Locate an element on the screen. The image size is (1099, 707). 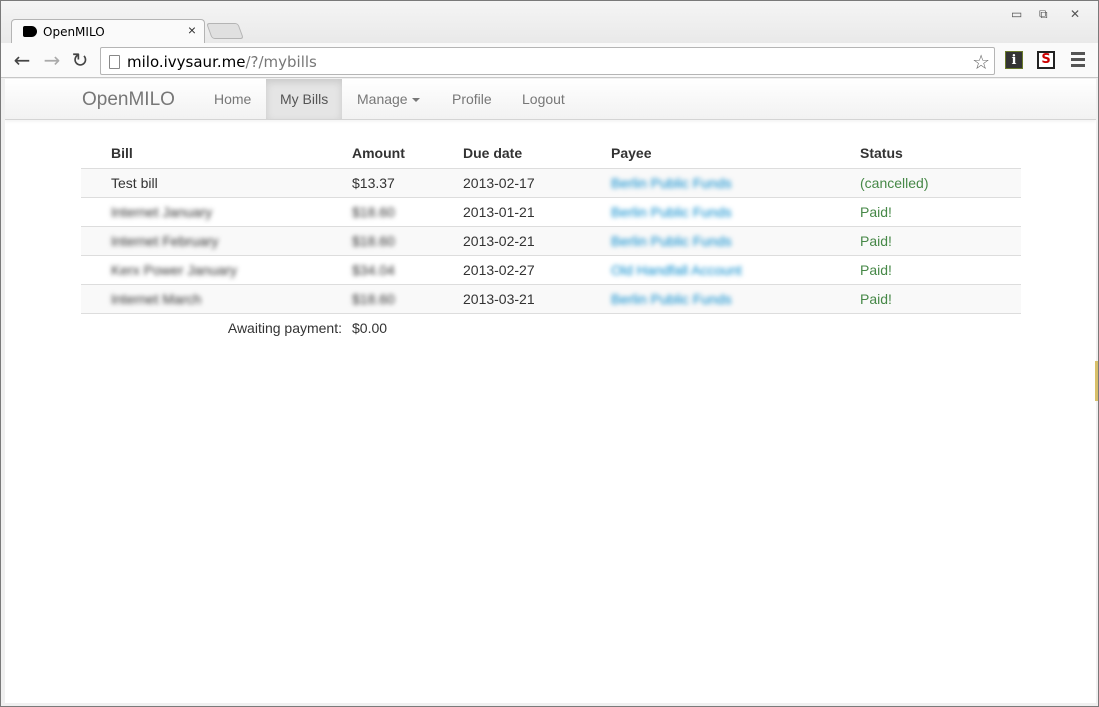
url-text: milo.ivysaur.me/?/mybills is located at coordinates (222, 62).